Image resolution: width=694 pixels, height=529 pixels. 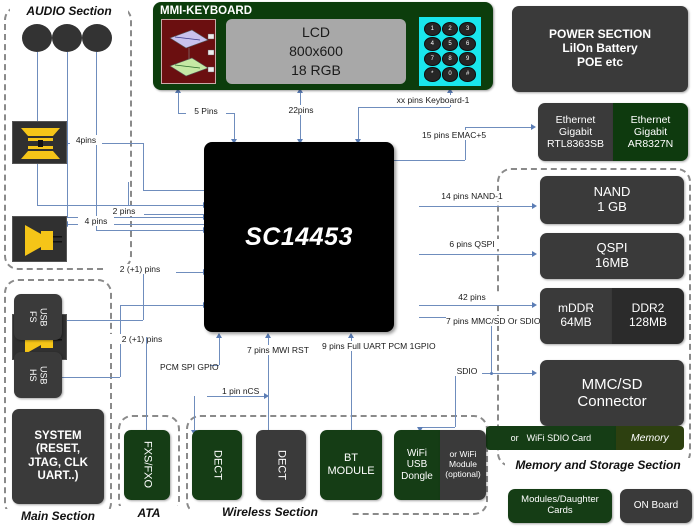 What do you see at coordinates (351, 335) in the screenshot?
I see `arrow-uart-up` at bounding box center [351, 335].